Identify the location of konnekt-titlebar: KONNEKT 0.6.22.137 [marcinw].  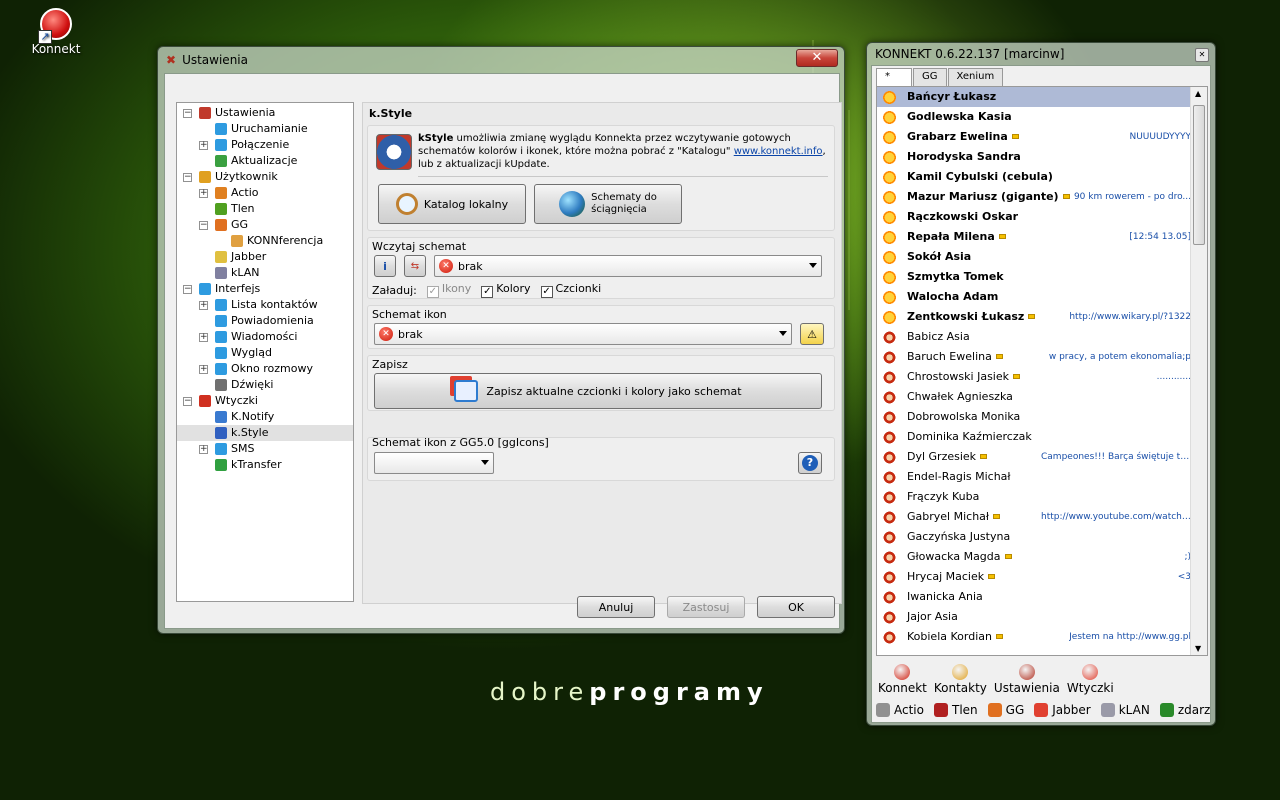
(1041, 54).